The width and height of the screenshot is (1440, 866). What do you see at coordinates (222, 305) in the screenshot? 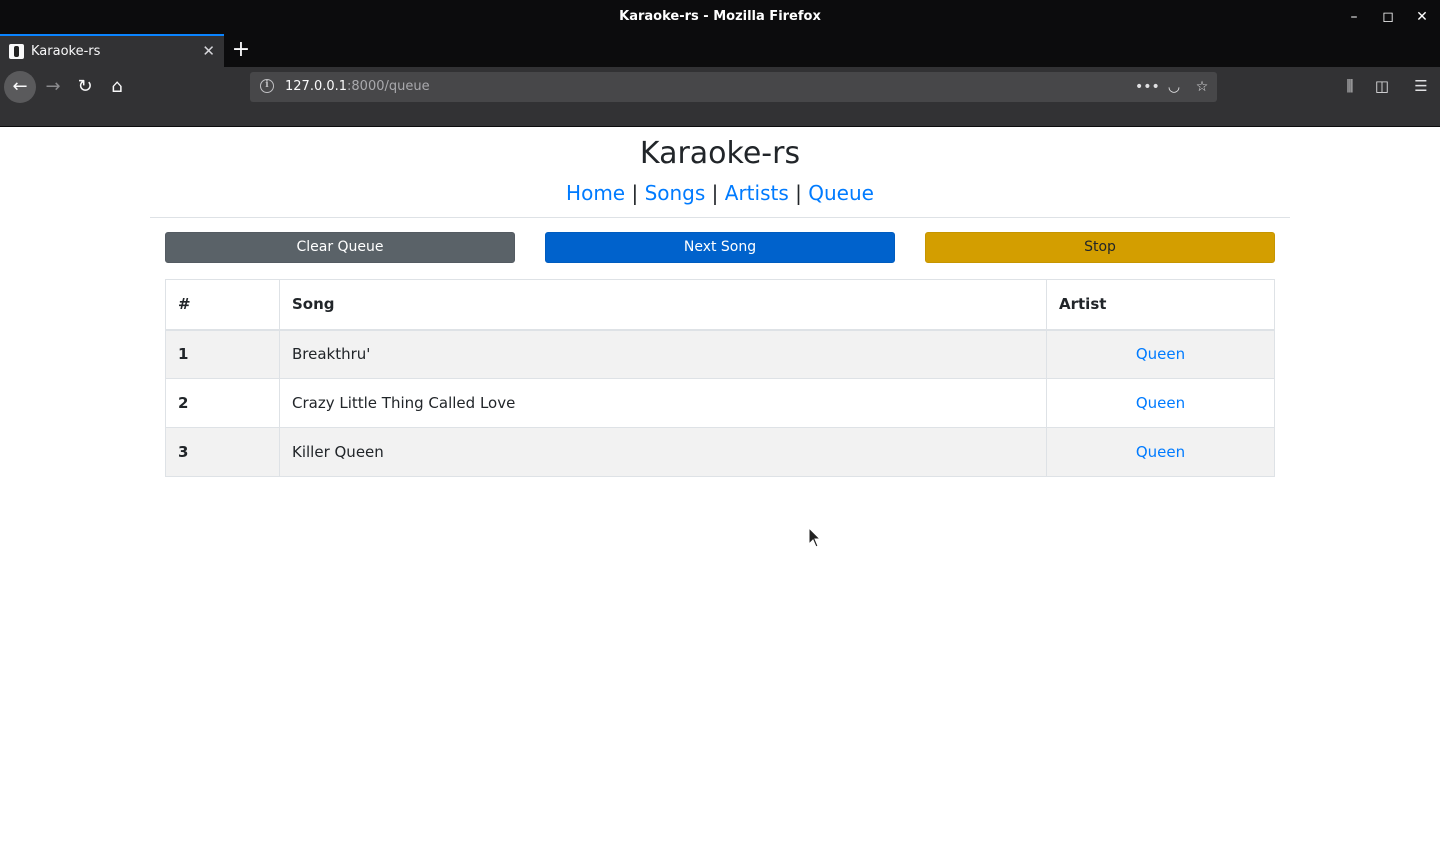
I see `header-number: #` at bounding box center [222, 305].